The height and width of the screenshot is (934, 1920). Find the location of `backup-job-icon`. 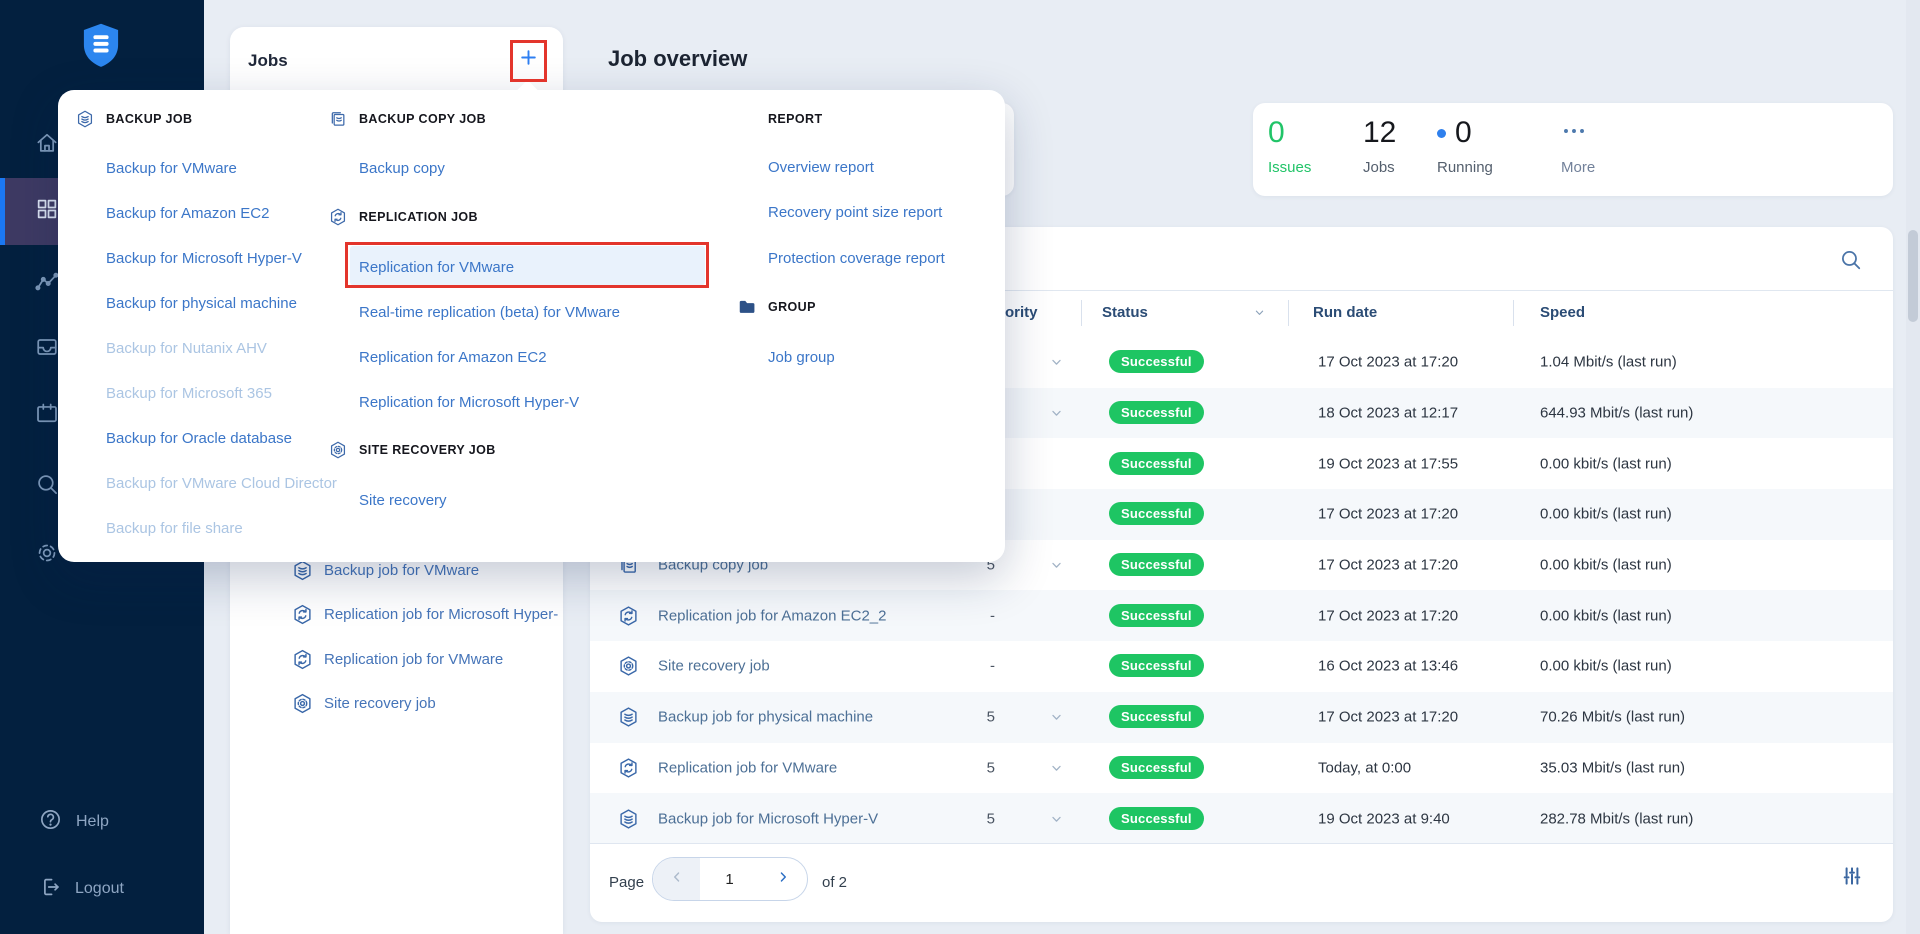

backup-job-icon is located at coordinates (628, 818).